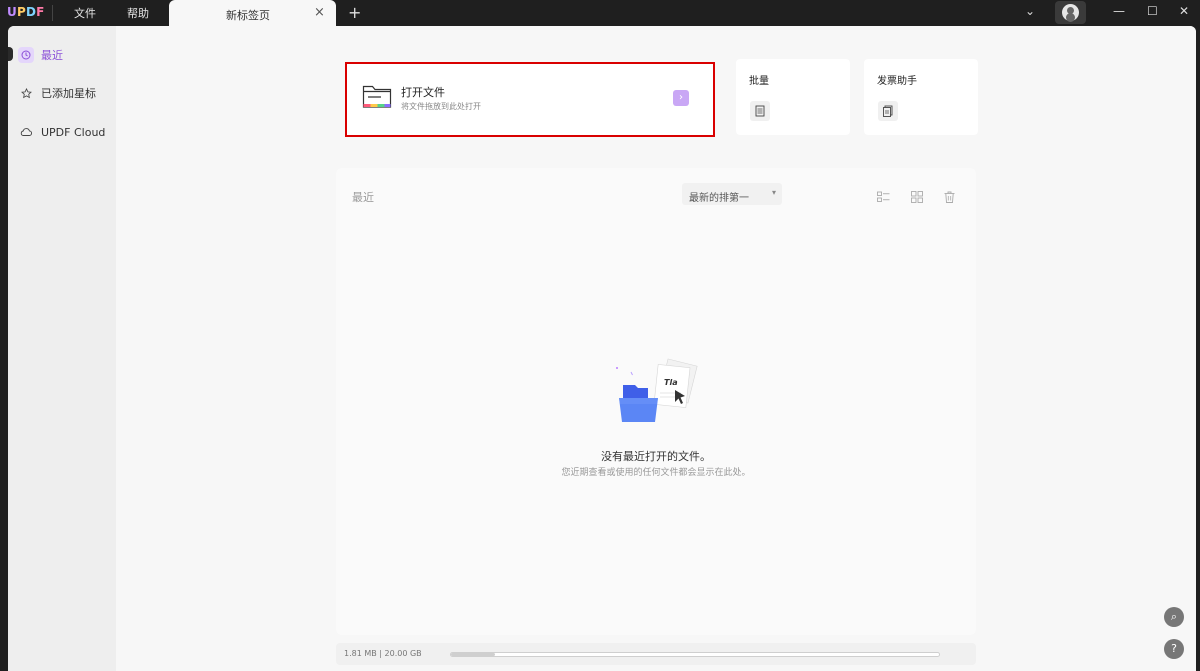  Describe the element at coordinates (1184, 11) in the screenshot. I see `close-window-button: ✕` at that location.